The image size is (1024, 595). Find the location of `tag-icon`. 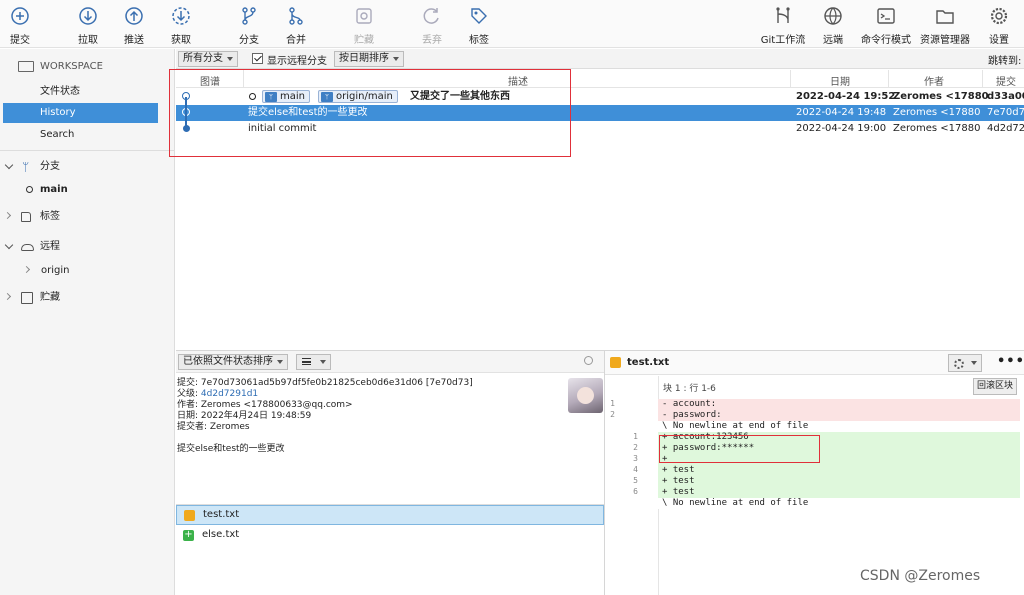

tag-icon is located at coordinates (26, 217).